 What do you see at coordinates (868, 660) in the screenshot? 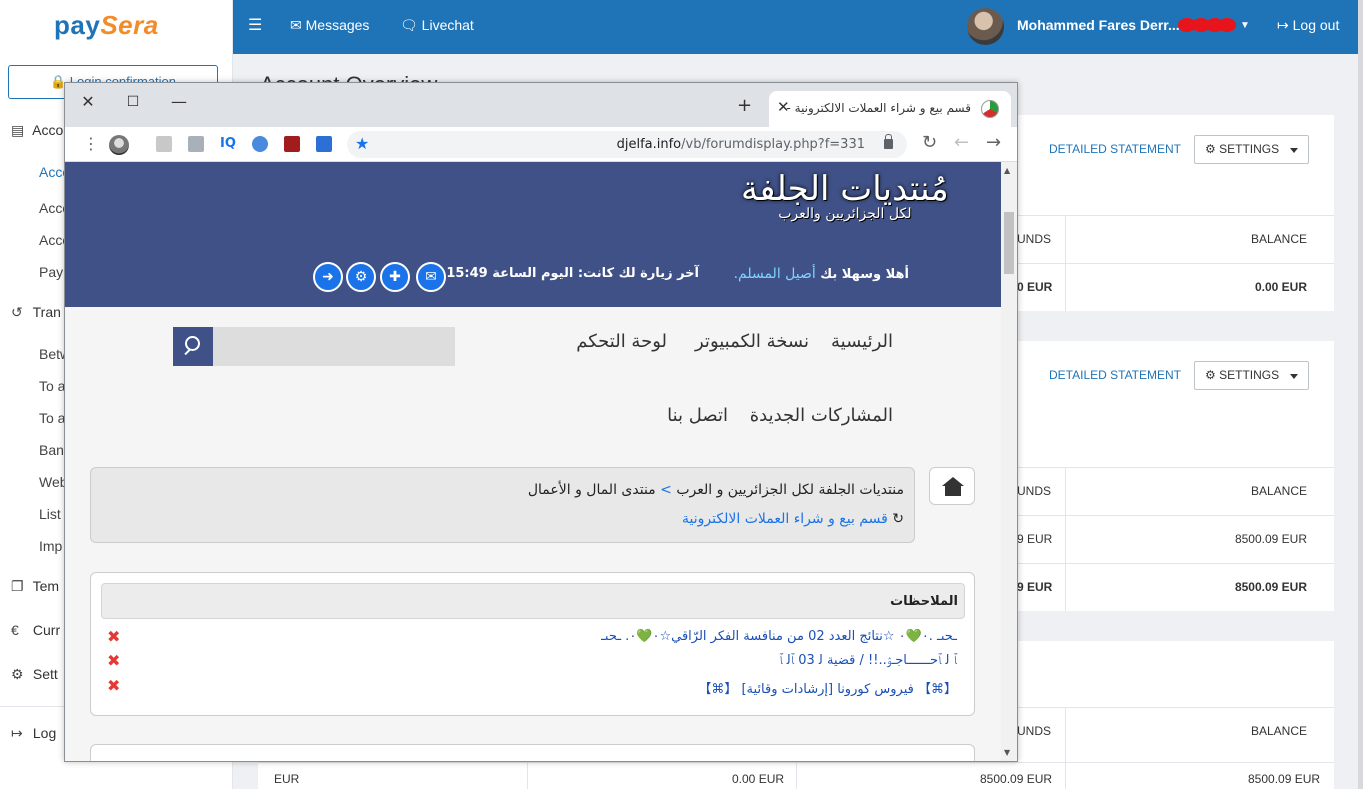
I see `note-link: ﭑ ﻟ ﭑﺣــــــاﺟـﯢ..!! / قضية ﻟ 03 ﭑﻟ ﭑ` at bounding box center [868, 660].